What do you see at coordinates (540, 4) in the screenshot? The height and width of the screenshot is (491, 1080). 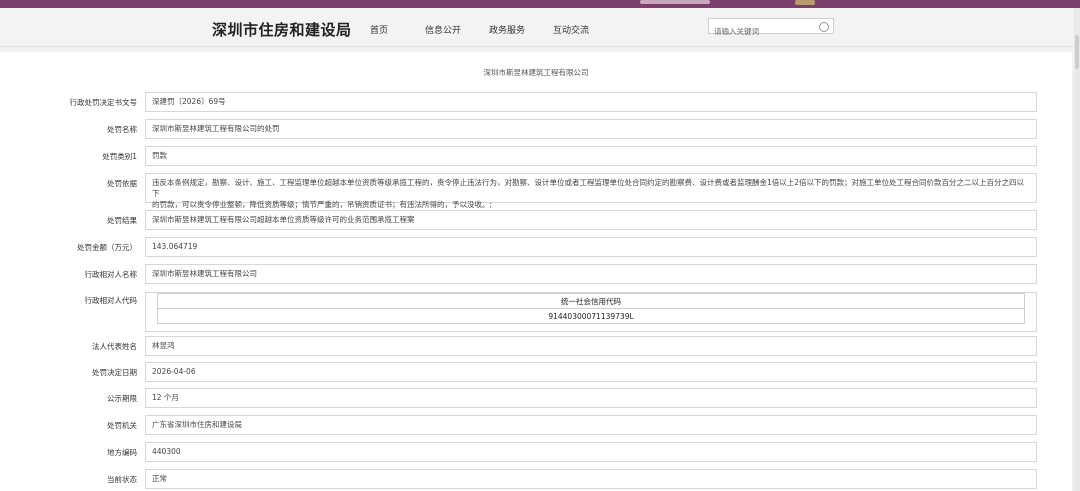 I see `top-bar` at bounding box center [540, 4].